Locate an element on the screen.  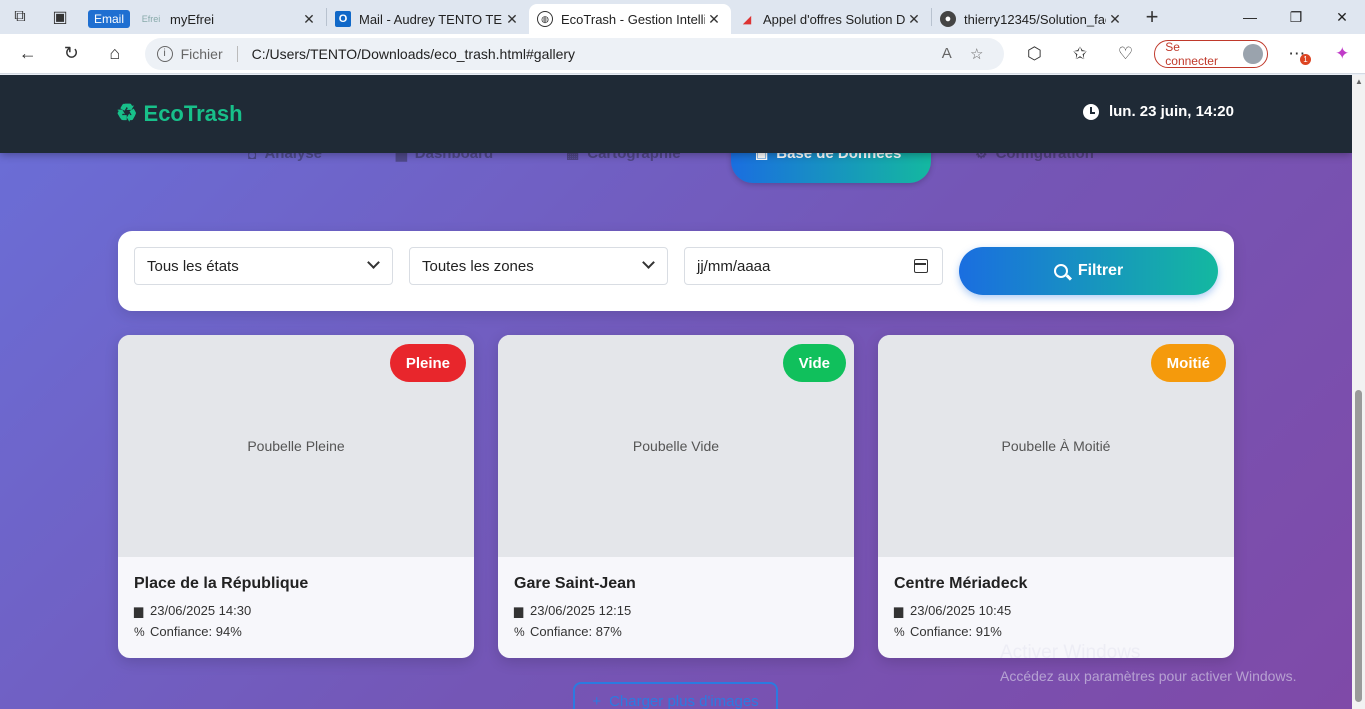
calendar-icon is located at coordinates (921, 266).